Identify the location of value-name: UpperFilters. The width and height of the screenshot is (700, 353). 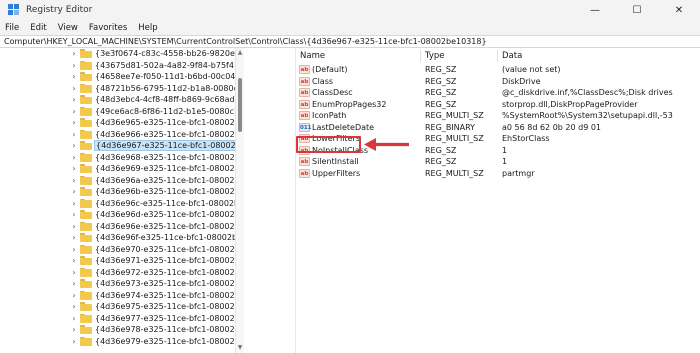
(336, 173).